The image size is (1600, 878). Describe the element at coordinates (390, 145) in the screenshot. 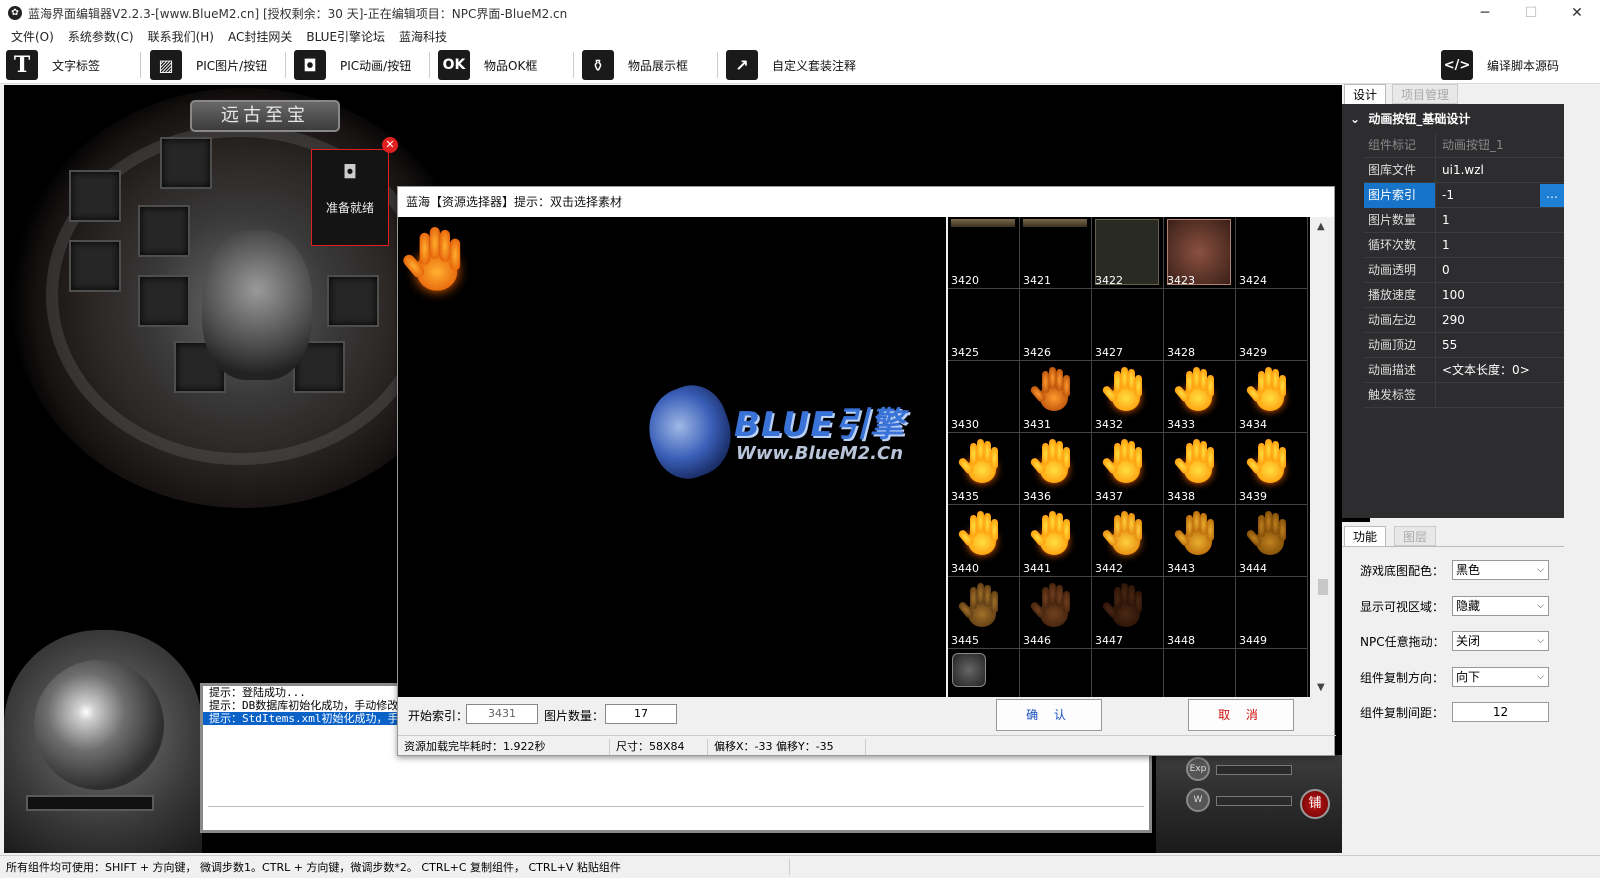

I see `remove-component-icon: ✕` at that location.